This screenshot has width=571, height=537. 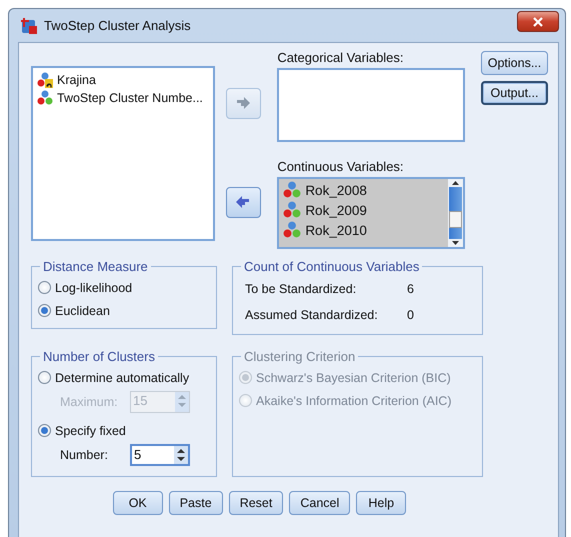 I want to click on radio-option: Determine automatically, so click(x=124, y=377).